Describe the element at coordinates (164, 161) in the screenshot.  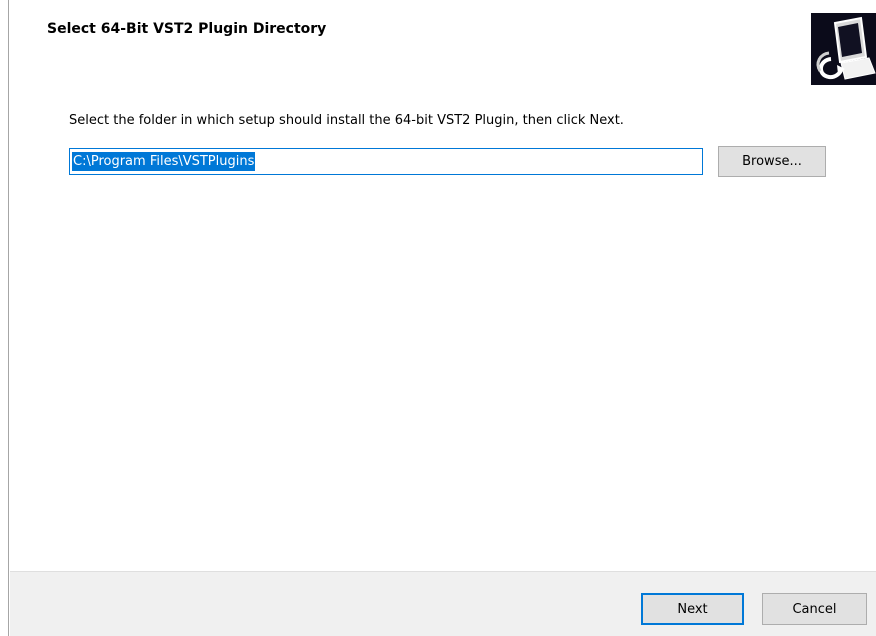
I see `directory-input-value: C:\Program Files\VSTPlugins` at that location.